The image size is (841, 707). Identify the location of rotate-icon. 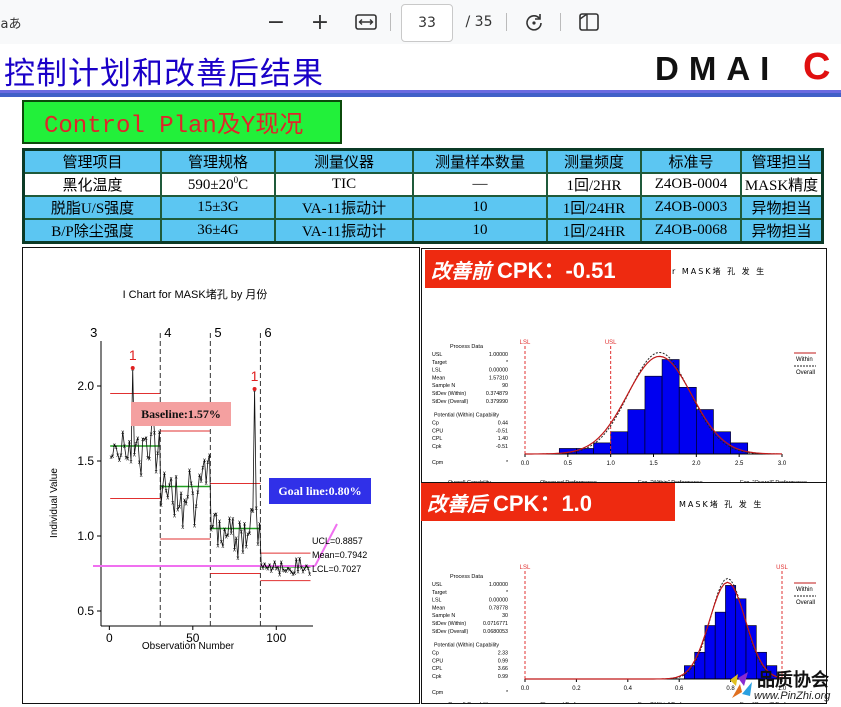
(534, 22).